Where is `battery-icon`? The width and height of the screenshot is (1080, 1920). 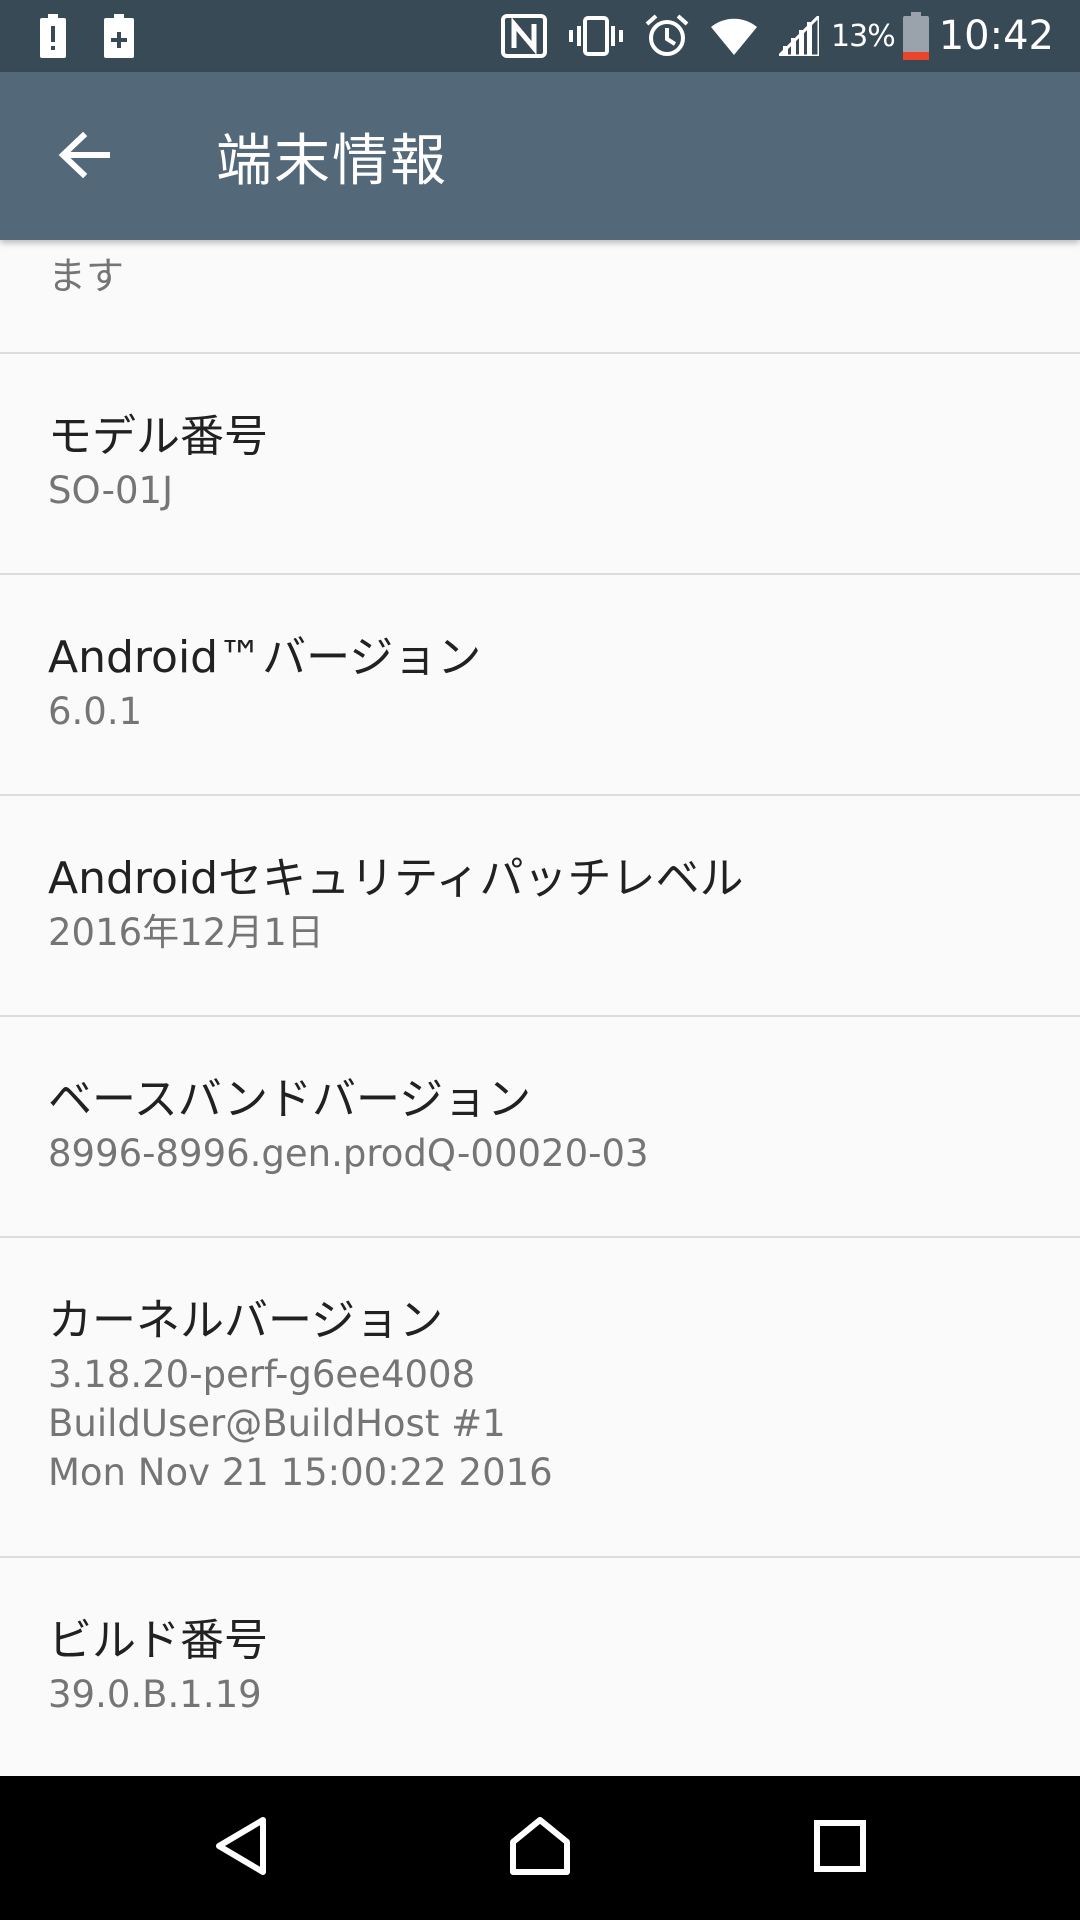 battery-icon is located at coordinates (915, 36).